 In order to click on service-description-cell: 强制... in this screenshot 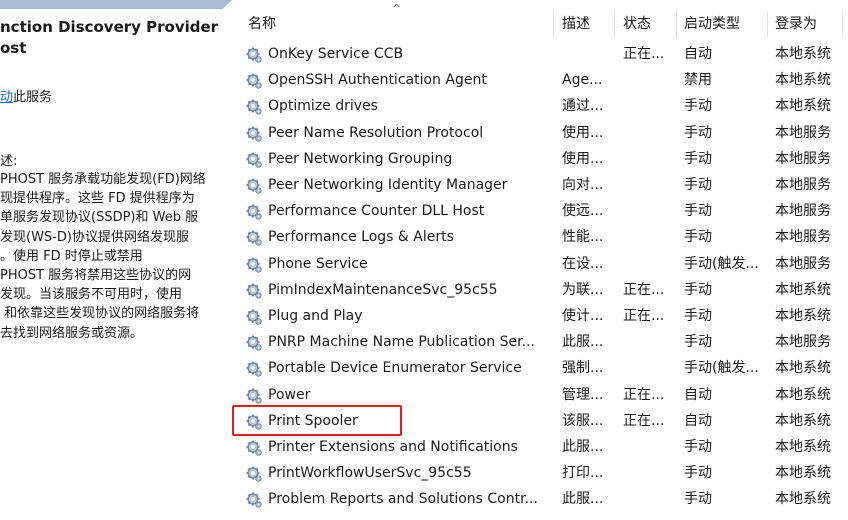, I will do `click(583, 368)`.